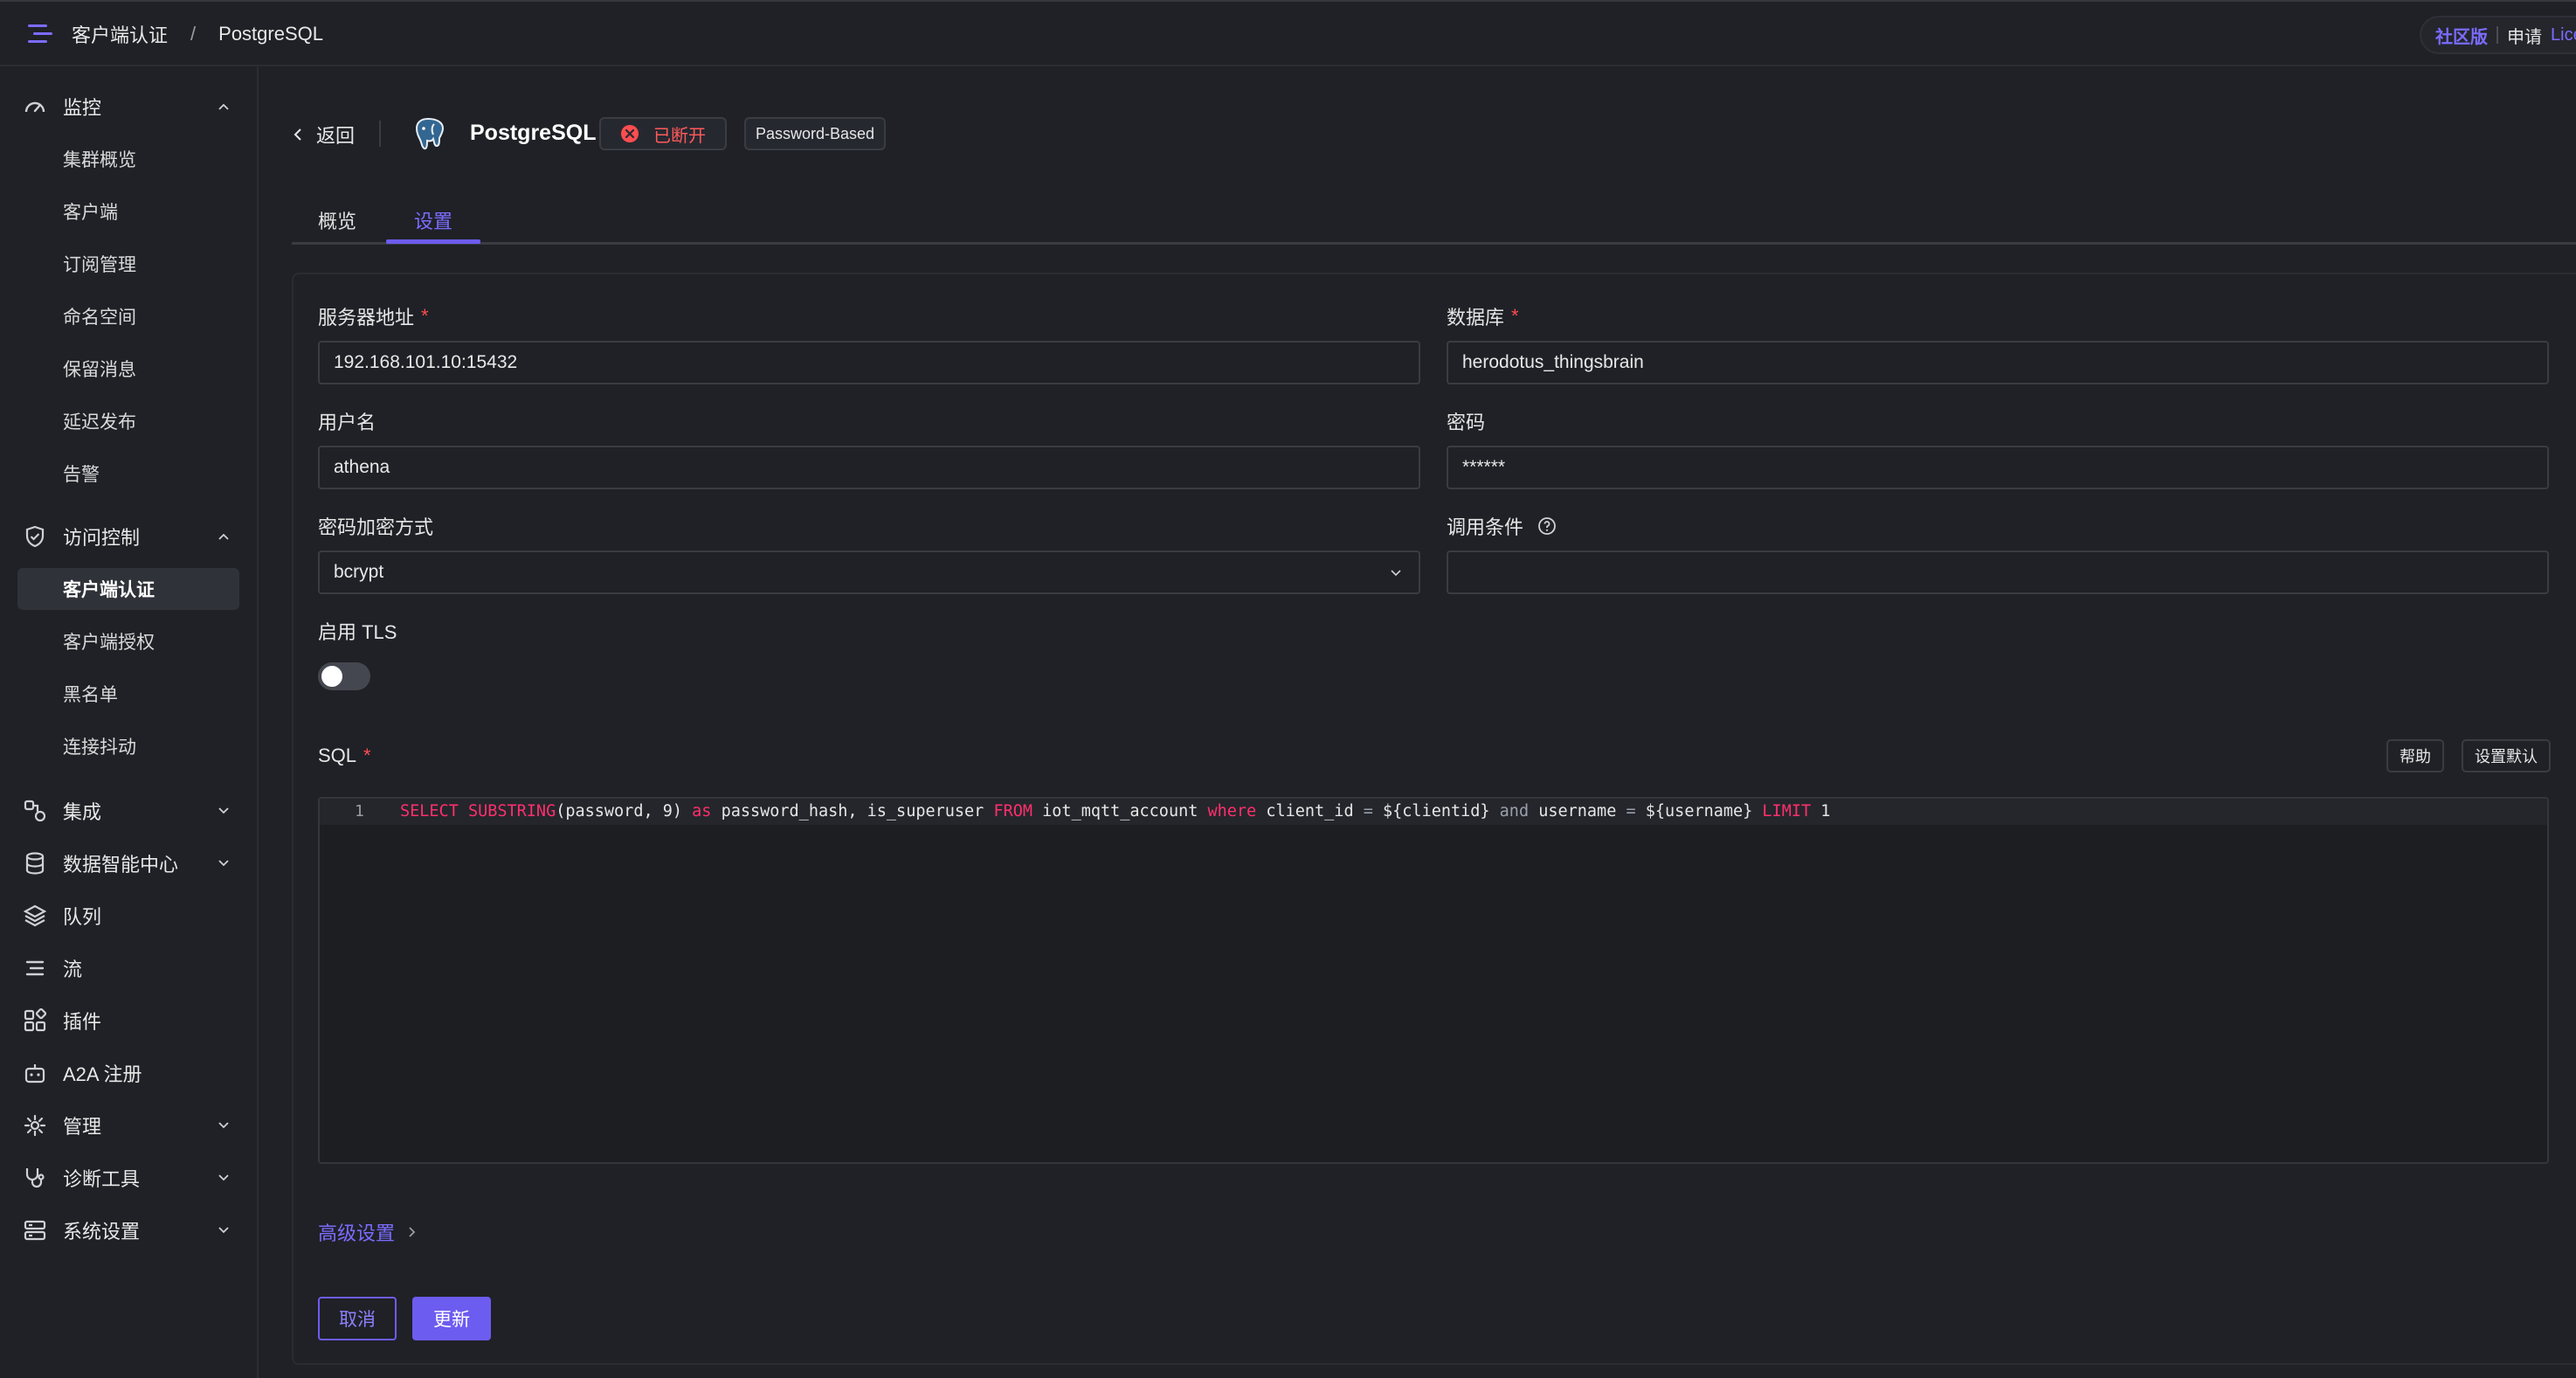 This screenshot has height=1378, width=2576. Describe the element at coordinates (1476, 318) in the screenshot. I see `database-label-text: 数据库` at that location.